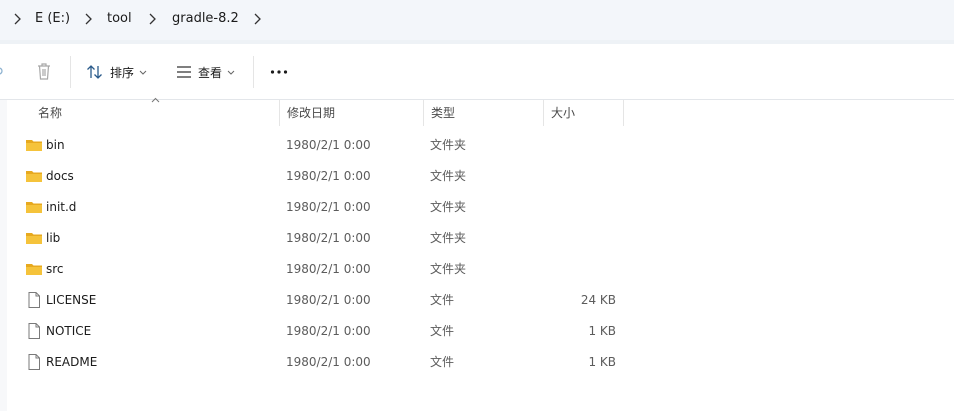  I want to click on column-header-date: 修改日期, so click(351, 113).